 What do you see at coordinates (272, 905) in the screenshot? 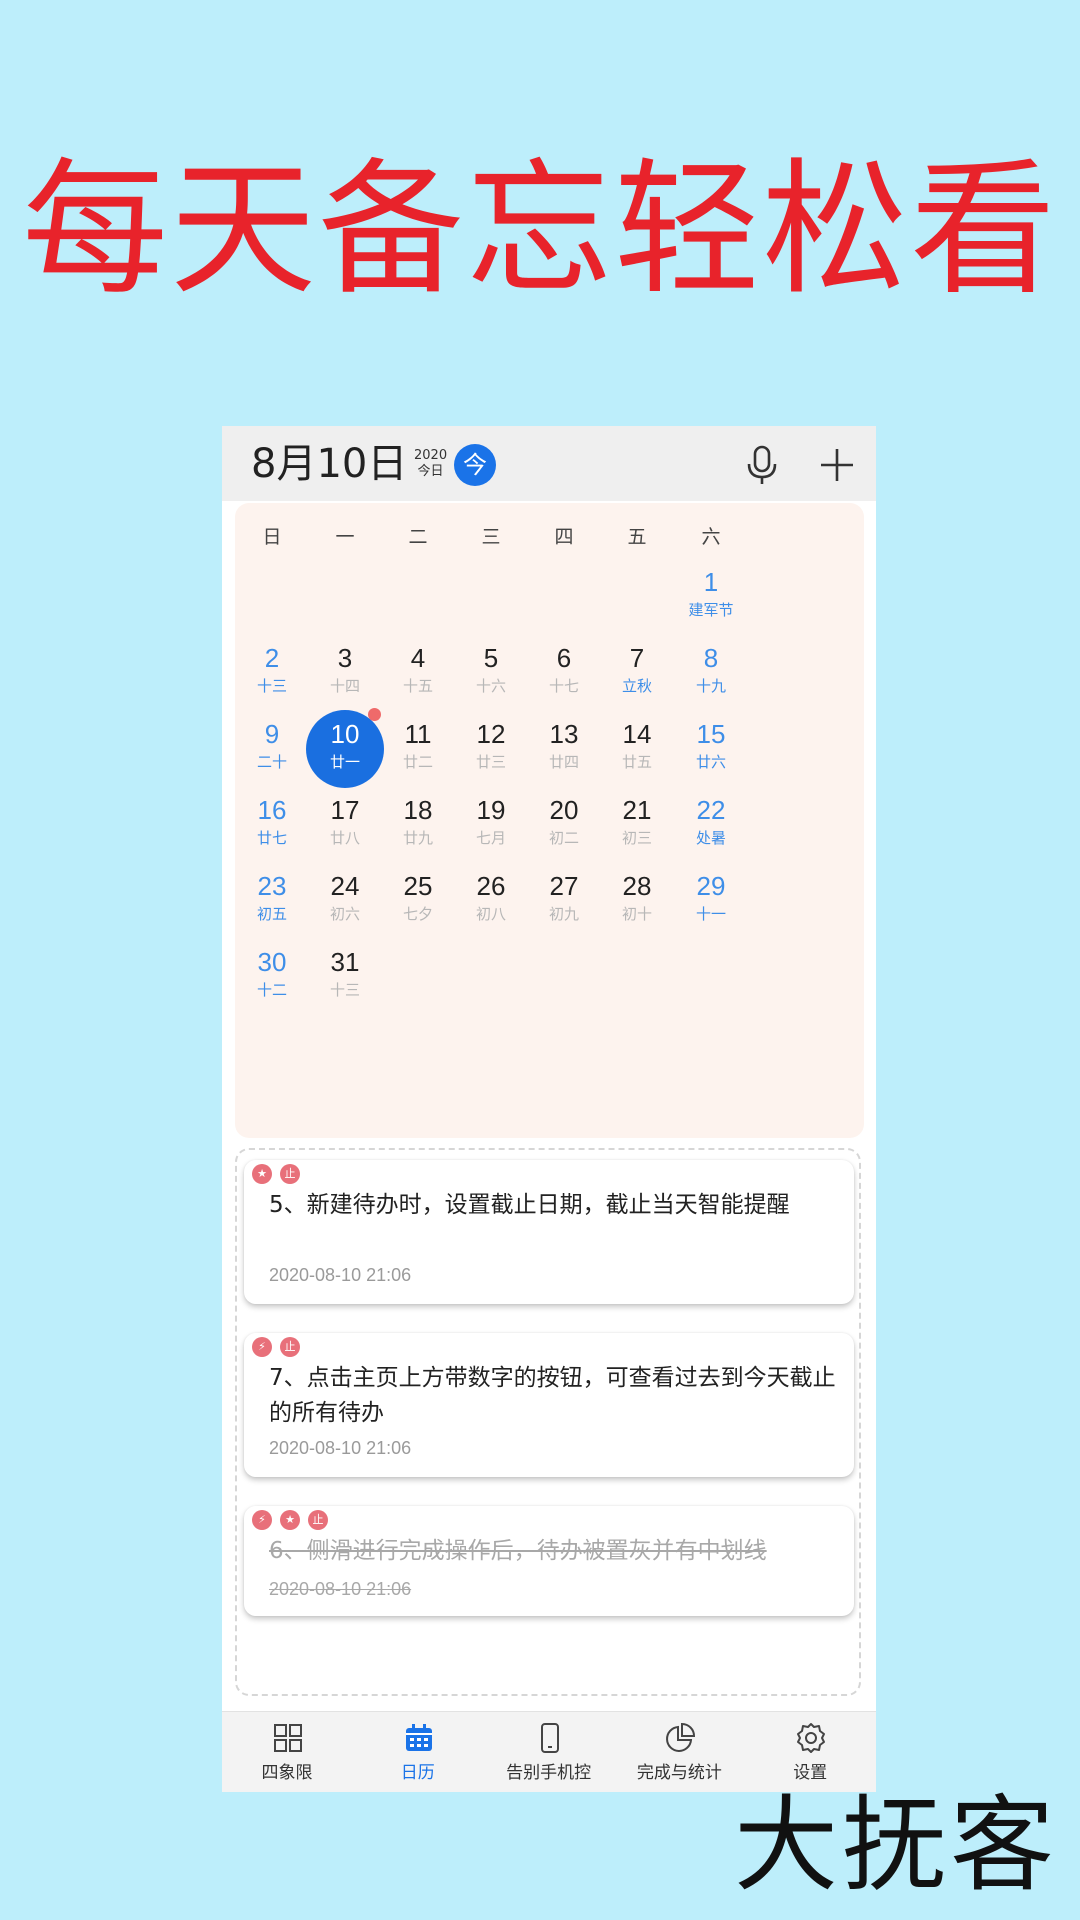
I see `calendar-day: 23 初五` at bounding box center [272, 905].